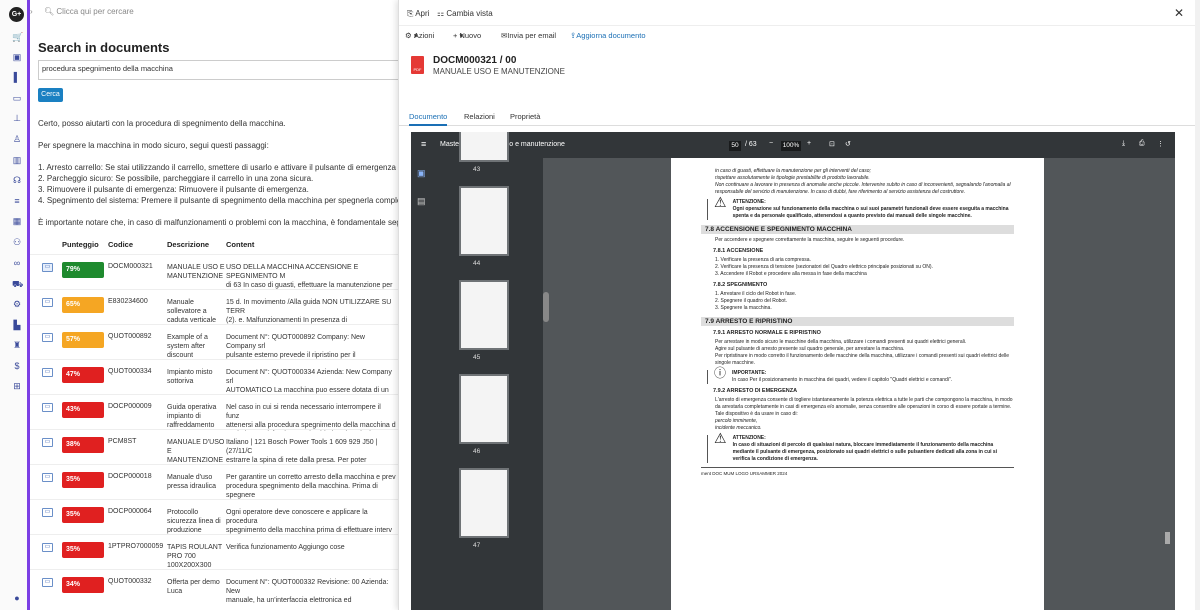 Image resolution: width=1200 pixels, height=610 pixels. I want to click on update-document-button: ⇪ Aggiorna documento, so click(608, 35).